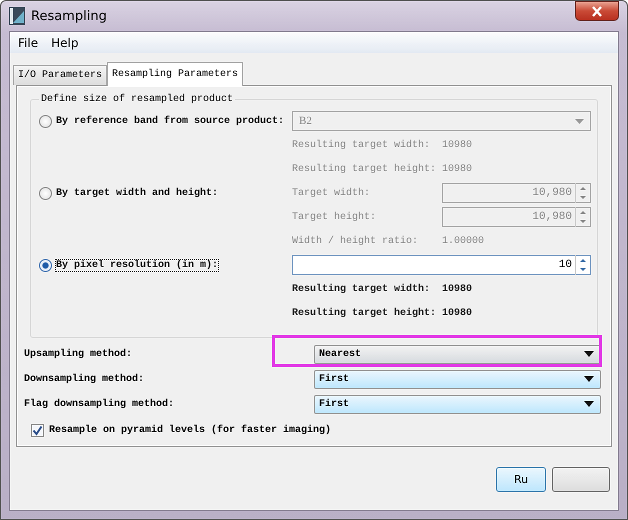  I want to click on method-label: Flag downsampling method:, so click(100, 404).